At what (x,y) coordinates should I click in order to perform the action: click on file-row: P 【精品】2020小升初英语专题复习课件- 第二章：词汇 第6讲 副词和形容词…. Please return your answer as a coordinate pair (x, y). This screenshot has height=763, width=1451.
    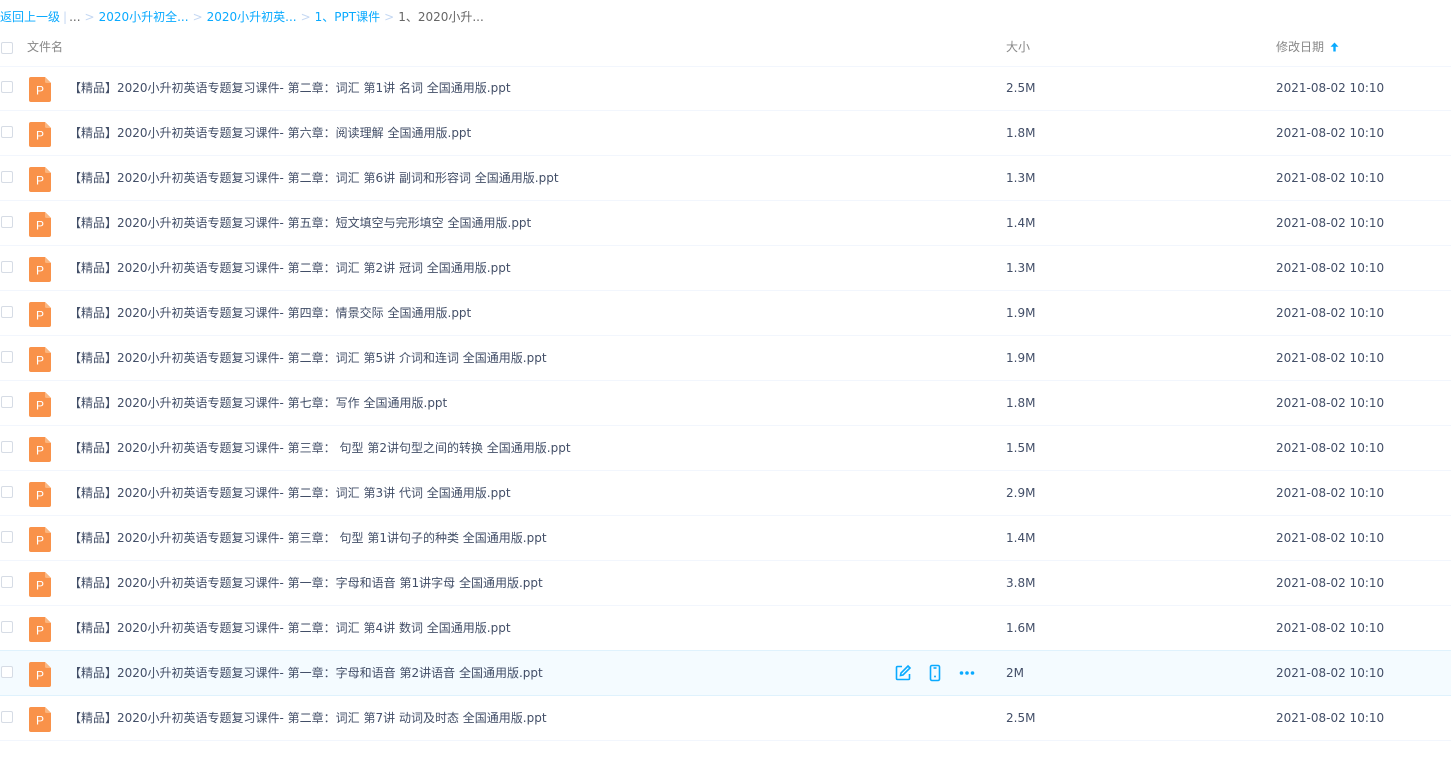
    Looking at the image, I should click on (725, 178).